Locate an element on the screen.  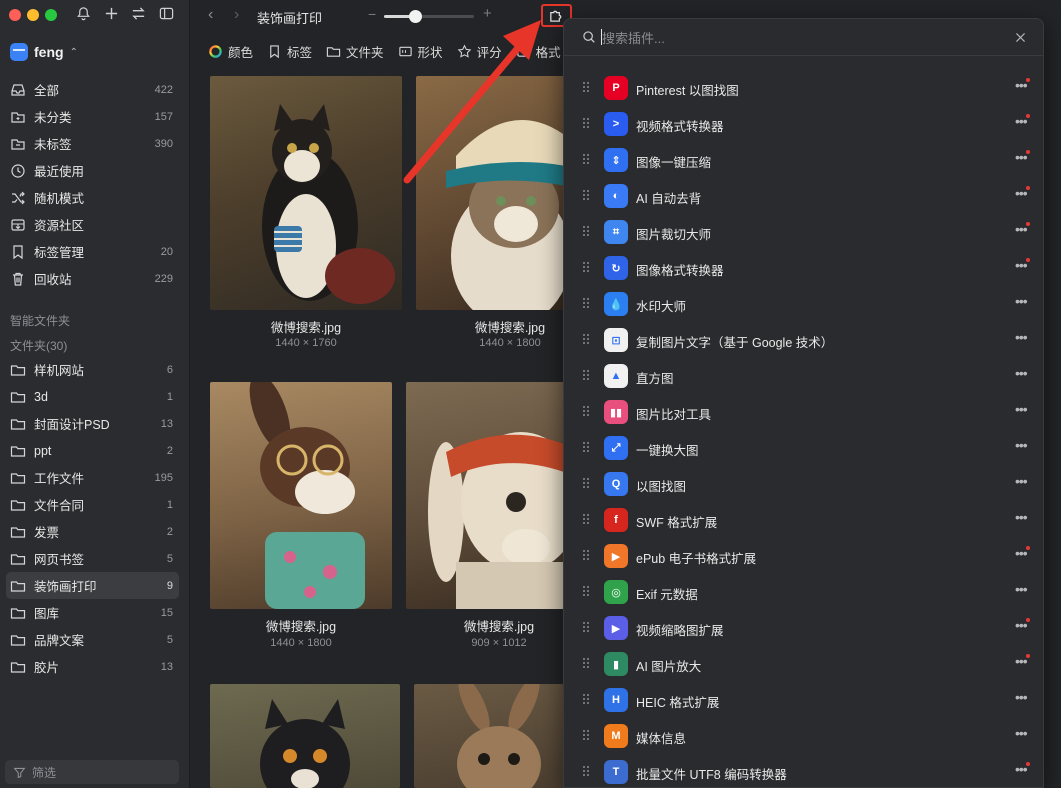
forward-arrow-icon: › is located at coordinates (236, 15).